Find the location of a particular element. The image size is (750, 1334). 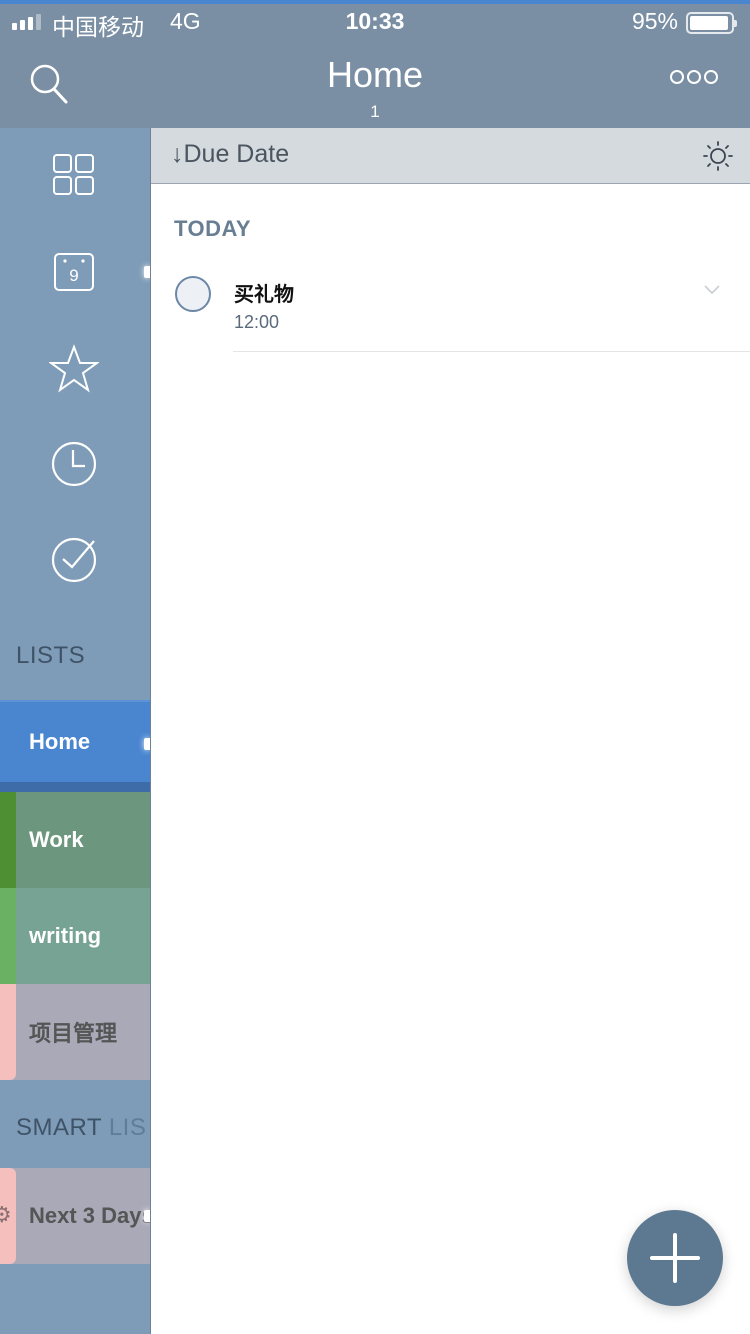

nav-all-lists is located at coordinates (74, 175).